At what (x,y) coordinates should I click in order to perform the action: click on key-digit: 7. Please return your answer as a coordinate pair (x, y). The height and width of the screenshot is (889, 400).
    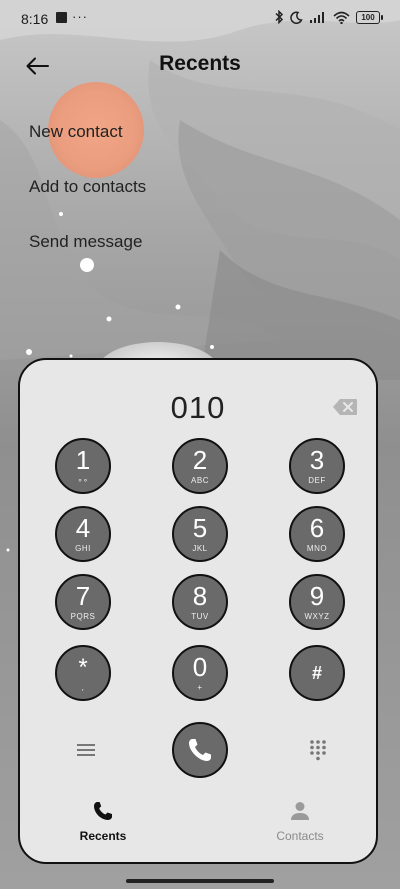
    Looking at the image, I should click on (83, 596).